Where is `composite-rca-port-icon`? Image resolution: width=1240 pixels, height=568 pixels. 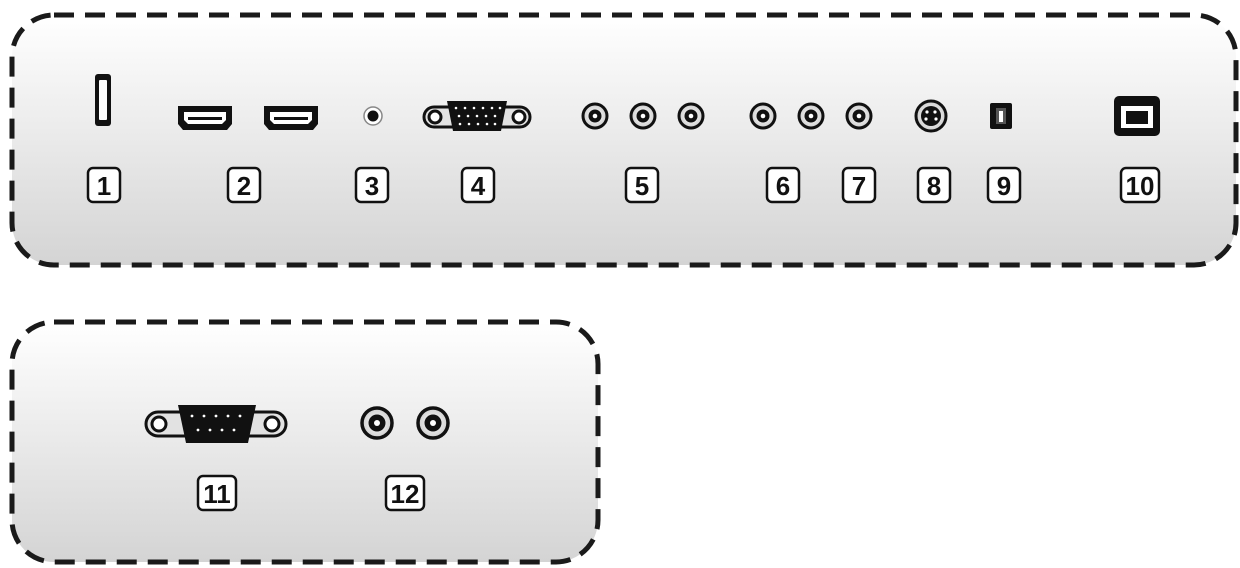
composite-rca-port-icon is located at coordinates (763, 116).